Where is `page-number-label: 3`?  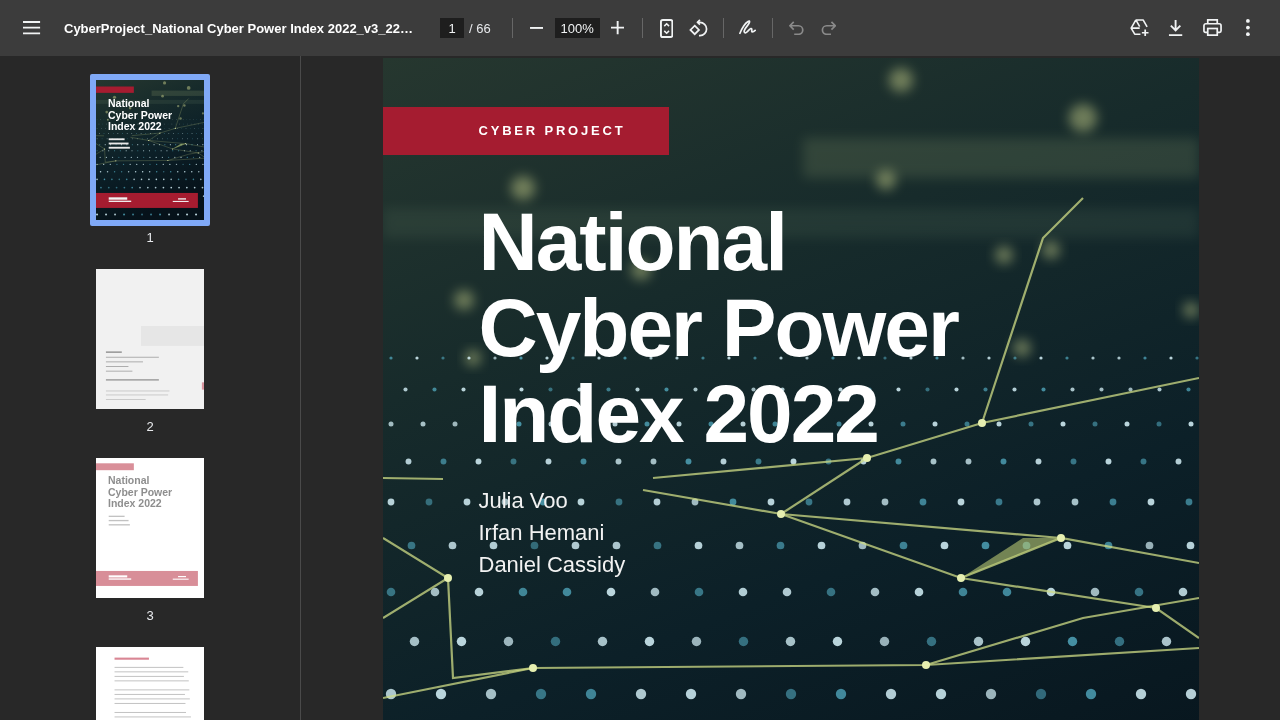 page-number-label: 3 is located at coordinates (150, 616).